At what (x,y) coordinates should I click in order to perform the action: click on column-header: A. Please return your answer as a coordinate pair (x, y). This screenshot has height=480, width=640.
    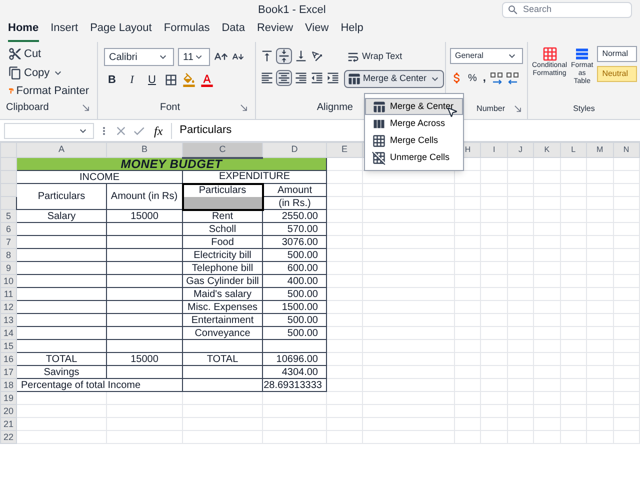
    Looking at the image, I should click on (61, 150).